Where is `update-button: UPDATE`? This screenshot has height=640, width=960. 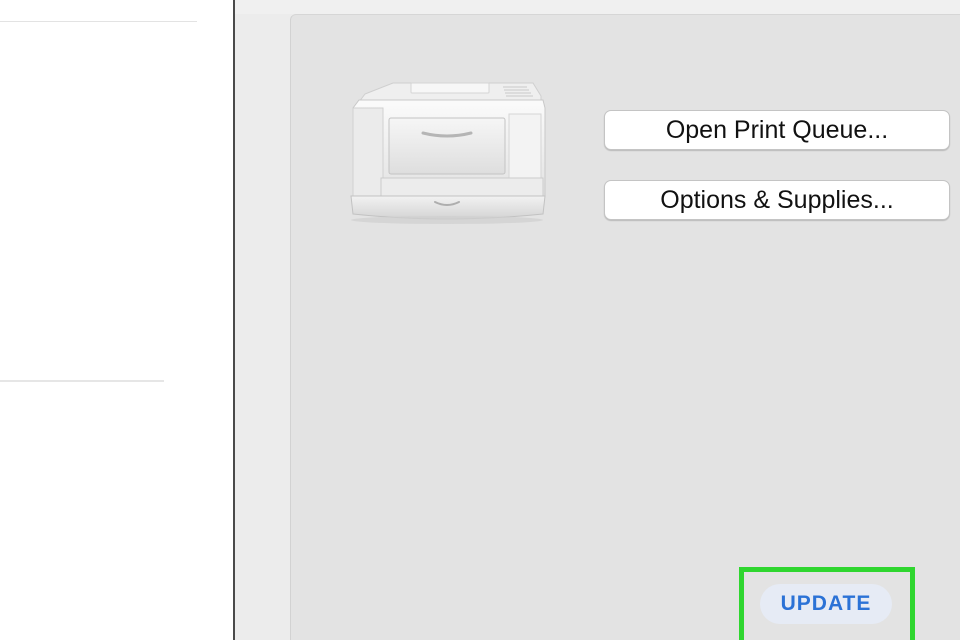
update-button: UPDATE is located at coordinates (826, 604).